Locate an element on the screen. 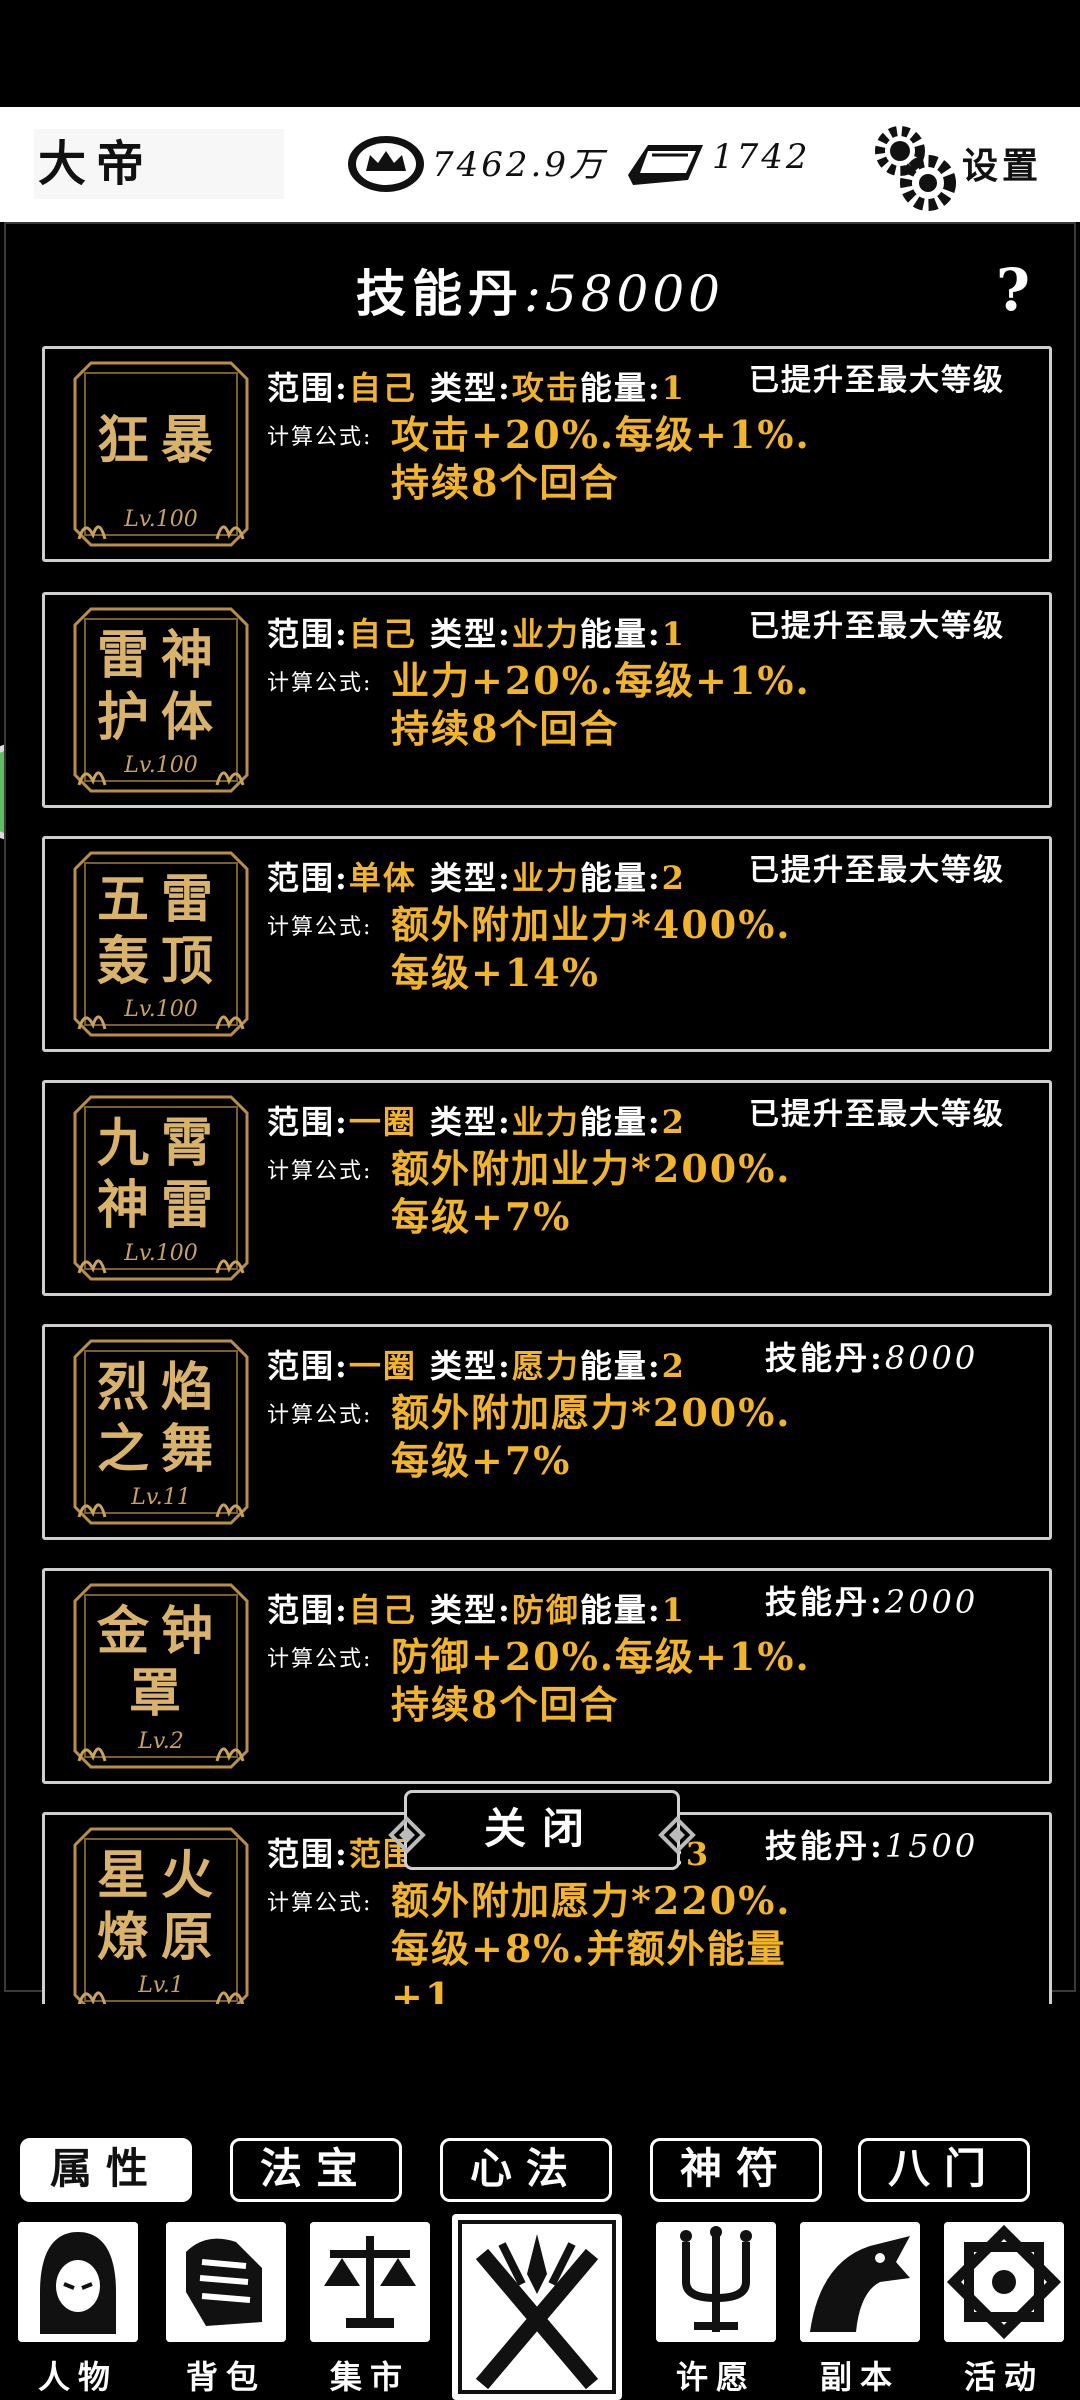  ingot-icon is located at coordinates (665, 165).